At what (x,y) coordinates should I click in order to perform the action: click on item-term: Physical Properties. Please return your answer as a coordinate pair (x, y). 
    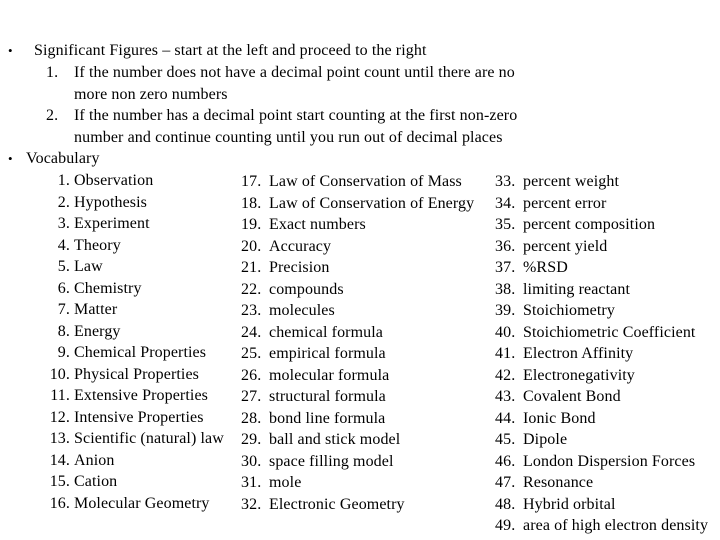
    Looking at the image, I should click on (136, 374).